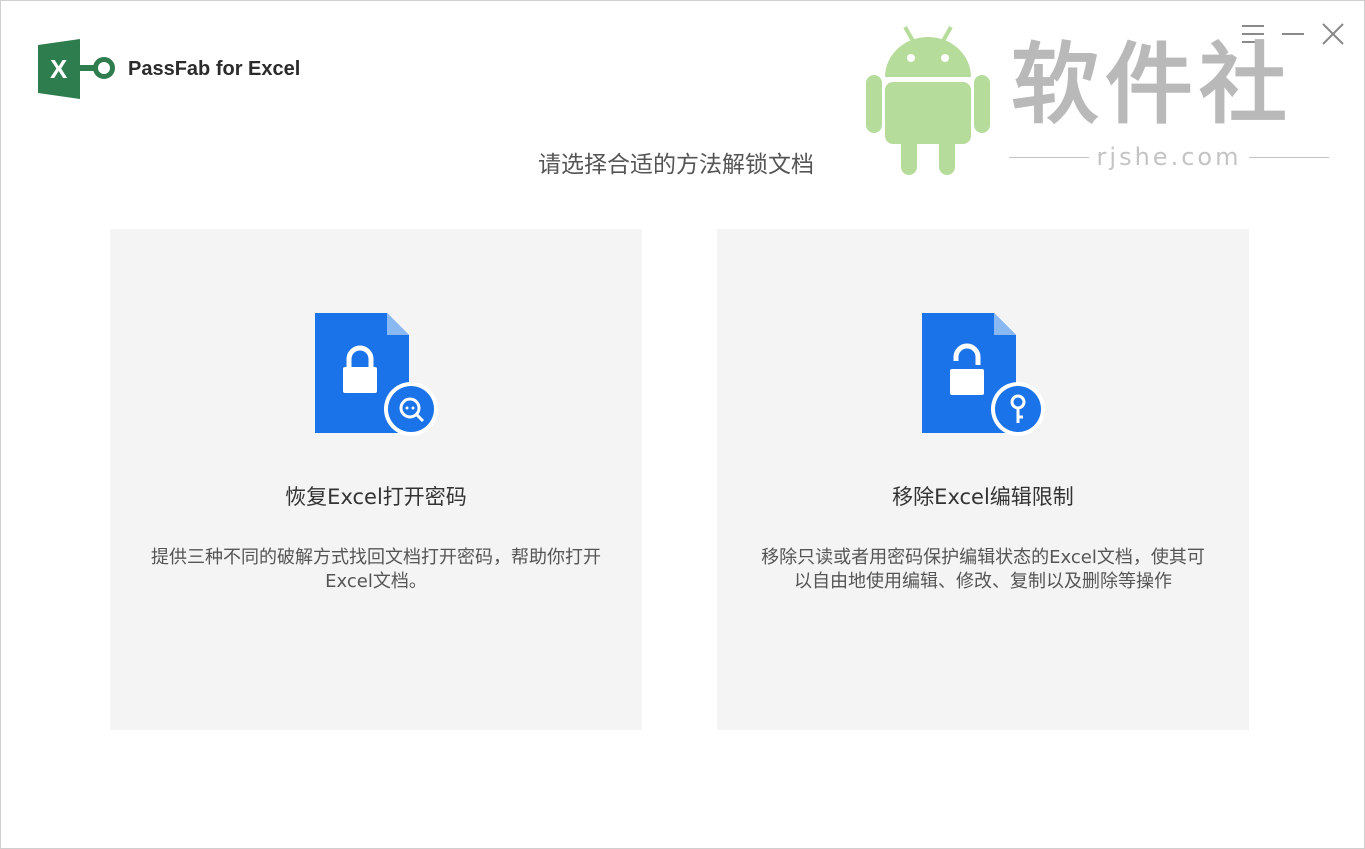 This screenshot has width=1365, height=849. Describe the element at coordinates (214, 68) in the screenshot. I see `app-title: PassFab for Excel` at that location.